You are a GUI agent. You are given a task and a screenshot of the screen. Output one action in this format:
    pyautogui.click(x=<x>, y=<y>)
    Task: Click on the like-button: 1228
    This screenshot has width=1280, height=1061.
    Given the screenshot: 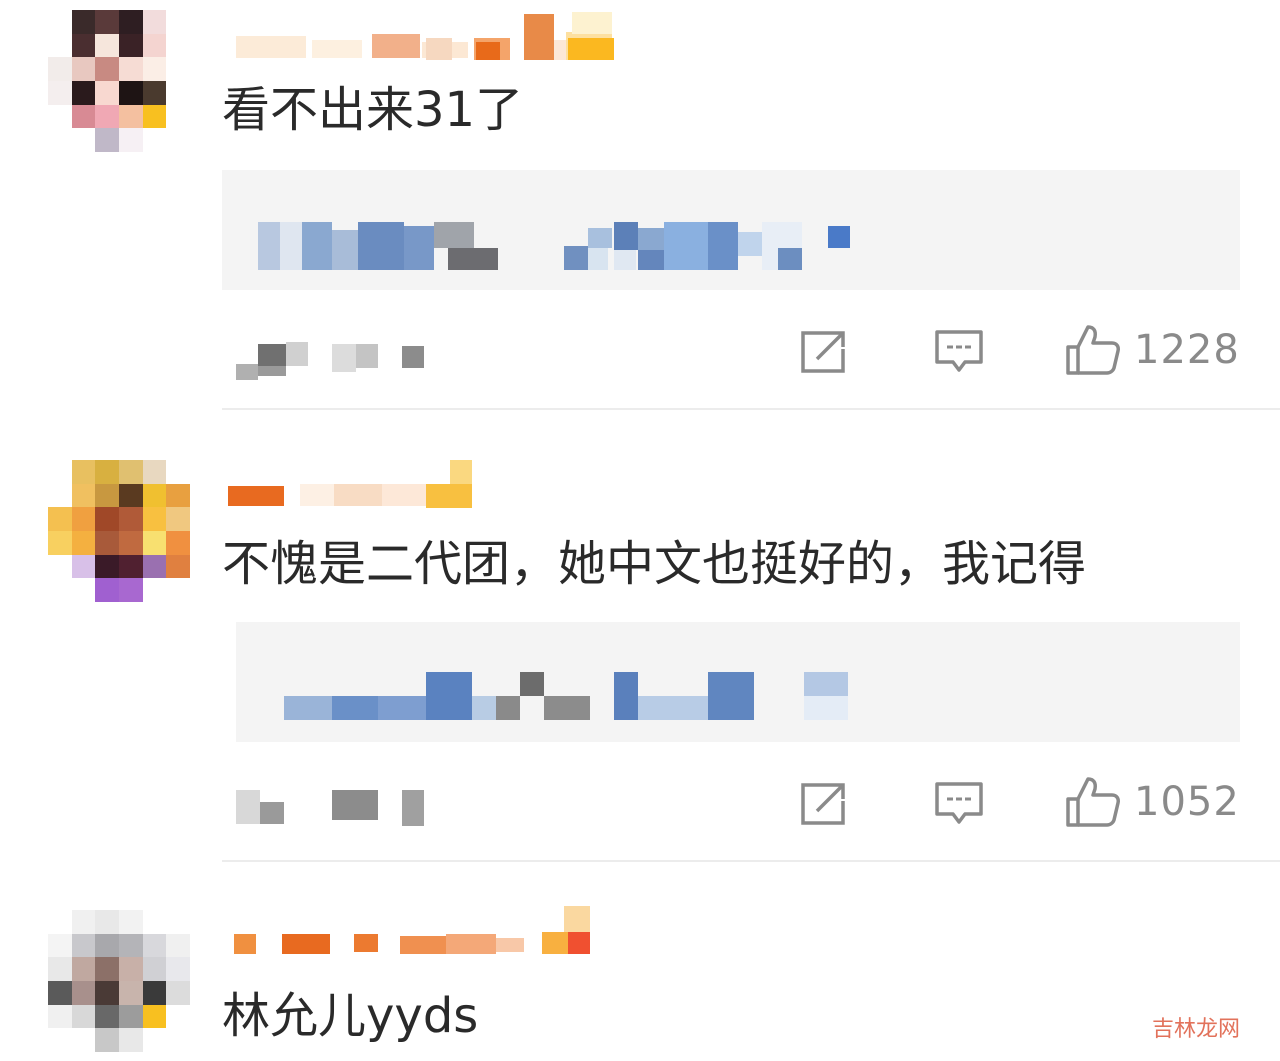 What is the action you would take?
    pyautogui.click(x=1152, y=350)
    